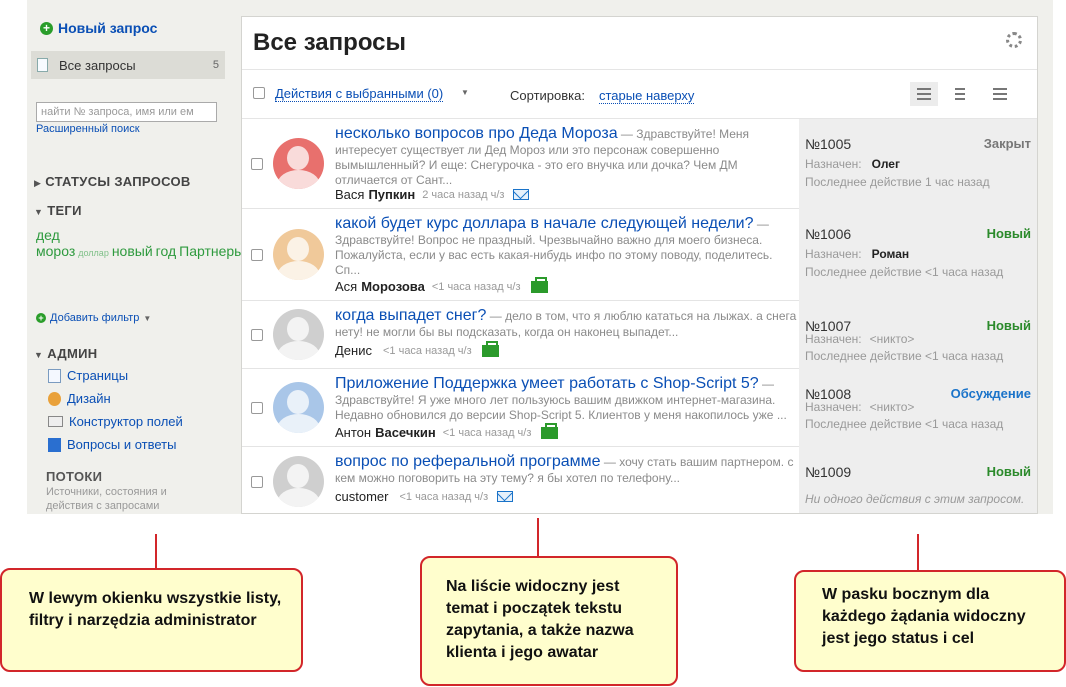  Describe the element at coordinates (1007, 143) in the screenshot. I see `status-badge: Закрыт` at that location.